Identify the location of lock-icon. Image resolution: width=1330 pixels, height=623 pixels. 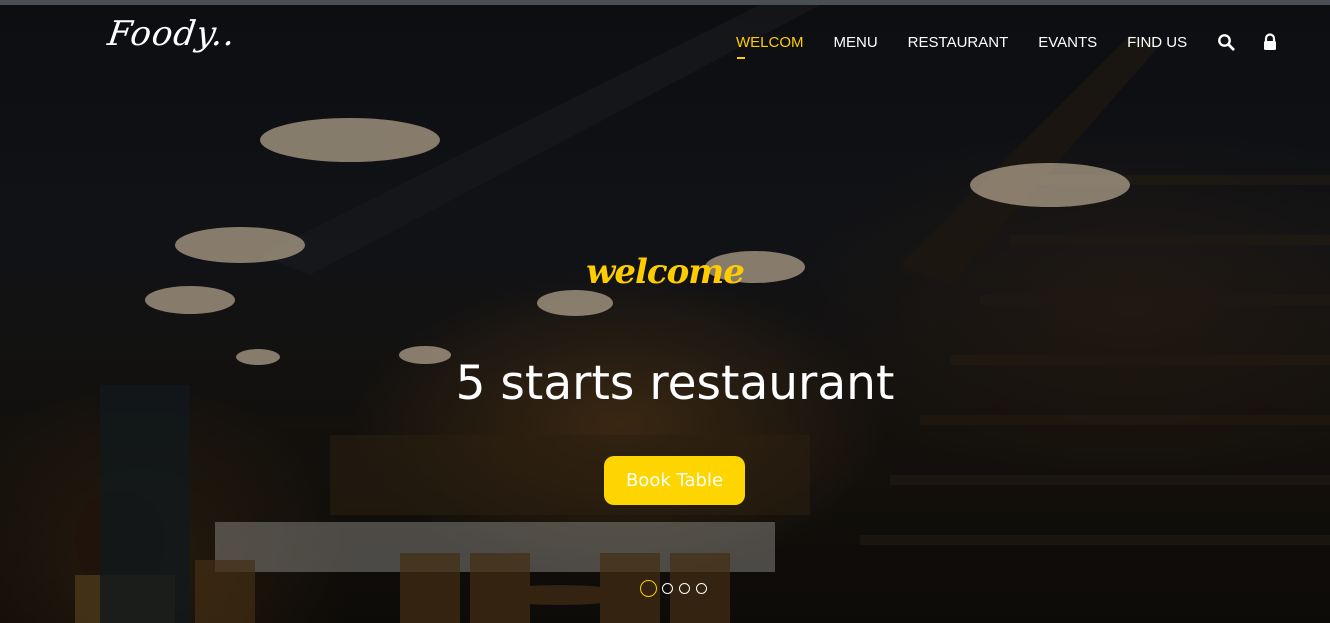
(1270, 42).